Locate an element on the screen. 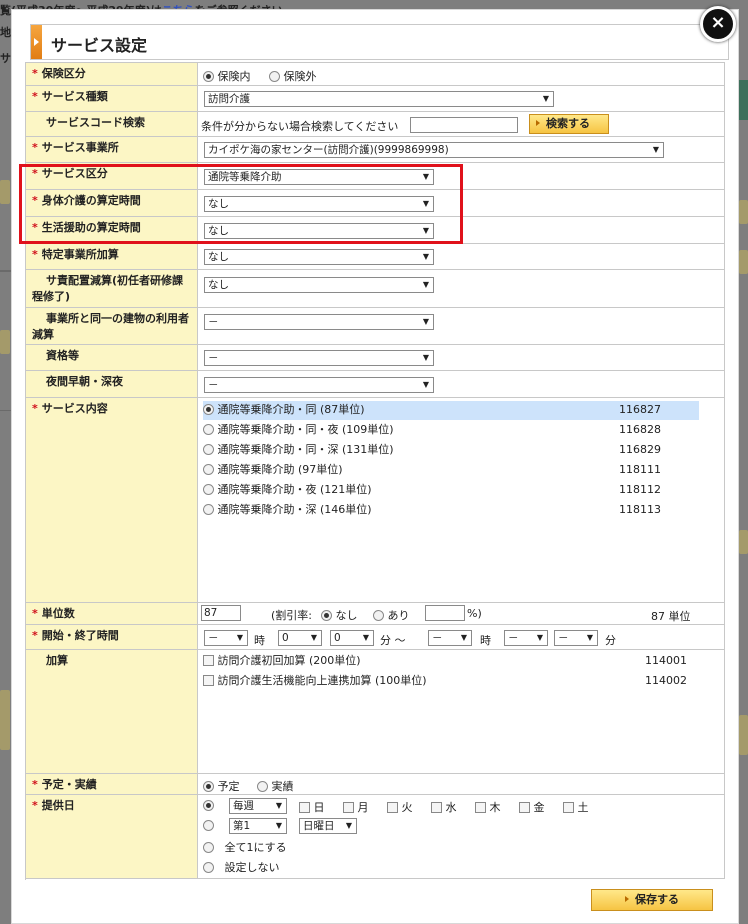 This screenshot has width=748, height=924. background-label: サ is located at coordinates (5, 58).